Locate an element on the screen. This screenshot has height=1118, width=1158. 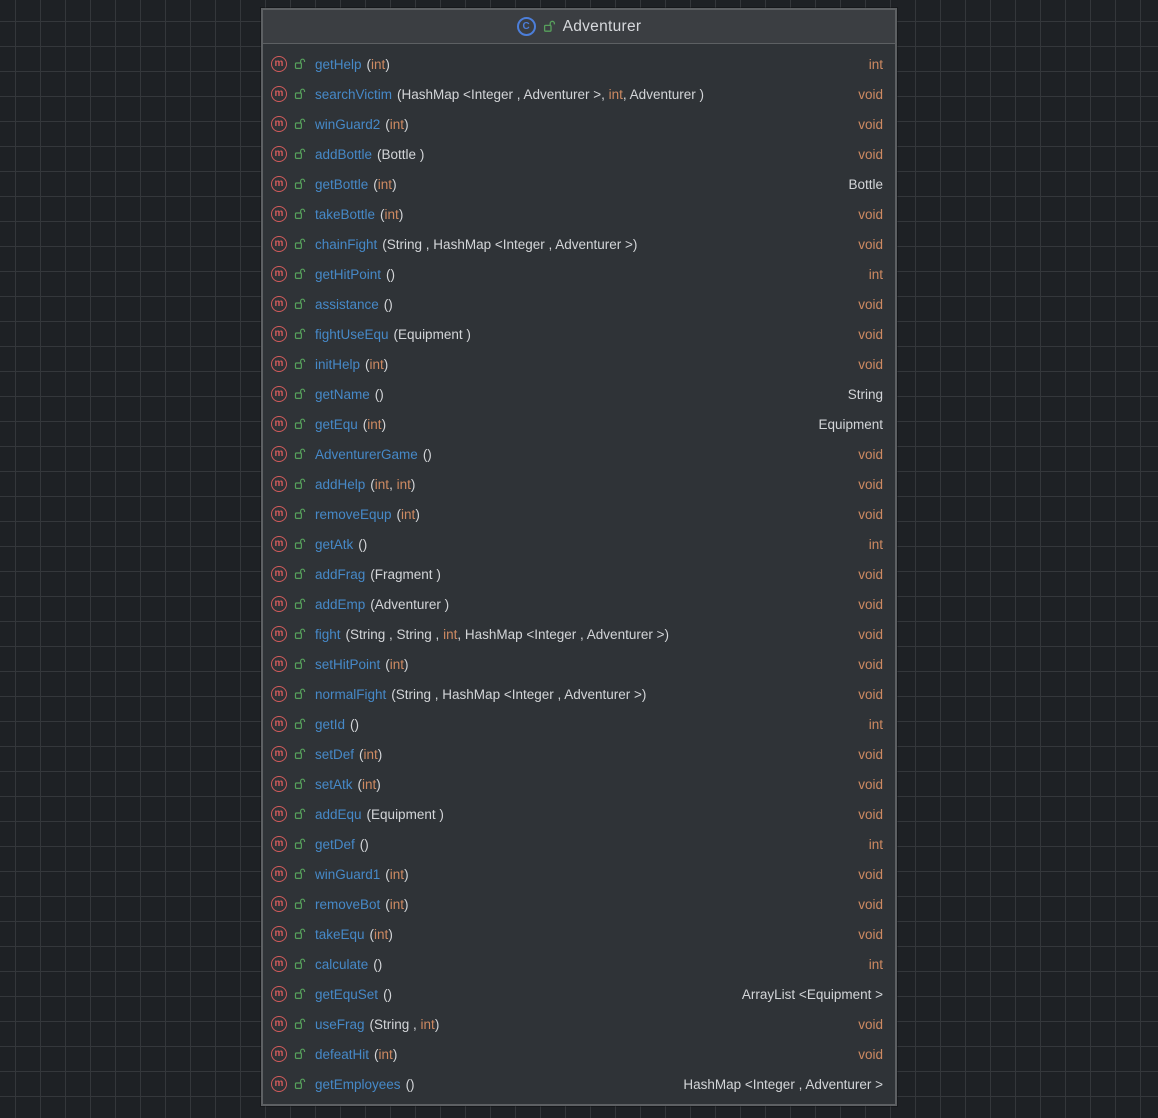
method-row: m useFrag (String , int) void is located at coordinates (579, 1024).